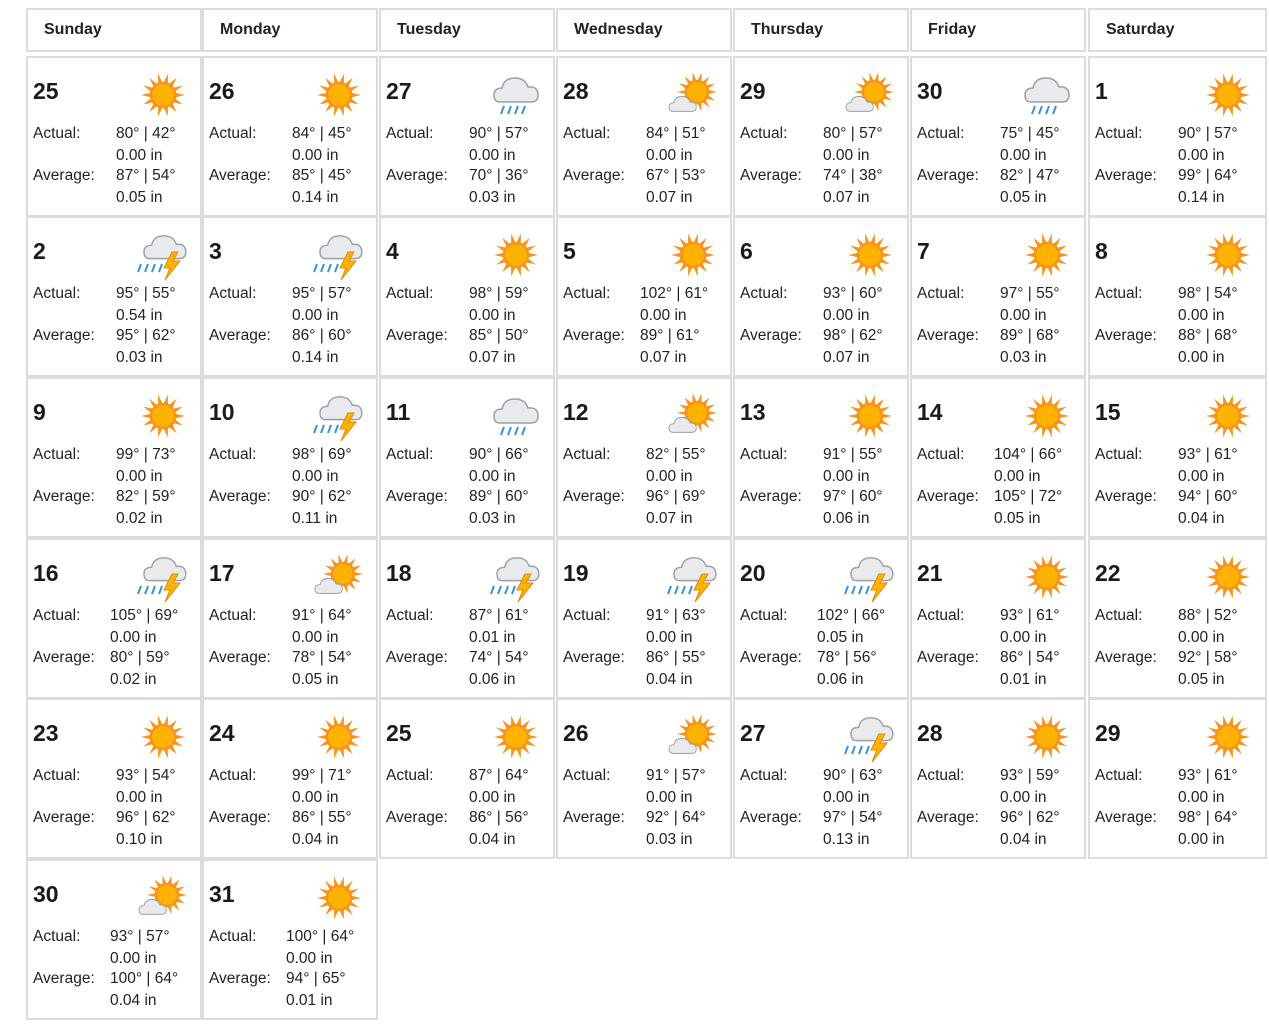 This screenshot has height=1029, width=1269. Describe the element at coordinates (853, 454) in the screenshot. I see `actual-temp: 91° | 55°` at that location.